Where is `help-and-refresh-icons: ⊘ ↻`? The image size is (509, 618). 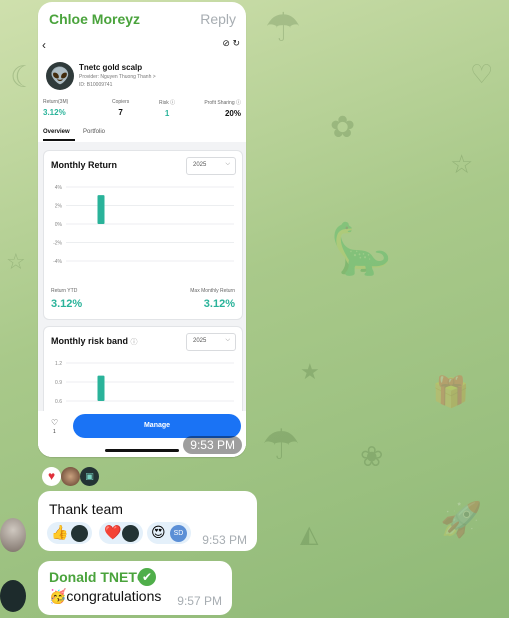
help-and-refresh-icons: ⊘ ↻ is located at coordinates (231, 43).